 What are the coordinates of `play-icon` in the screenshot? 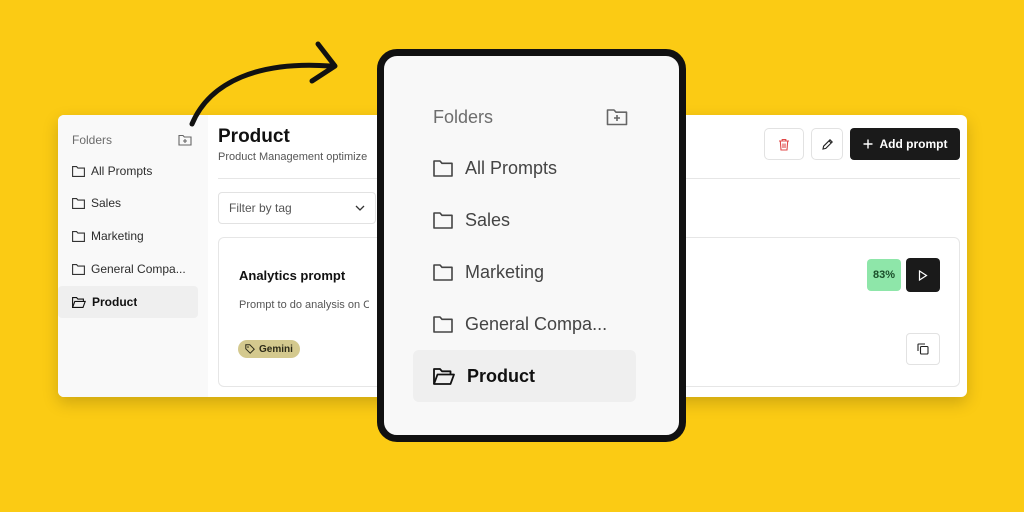 It's located at (923, 275).